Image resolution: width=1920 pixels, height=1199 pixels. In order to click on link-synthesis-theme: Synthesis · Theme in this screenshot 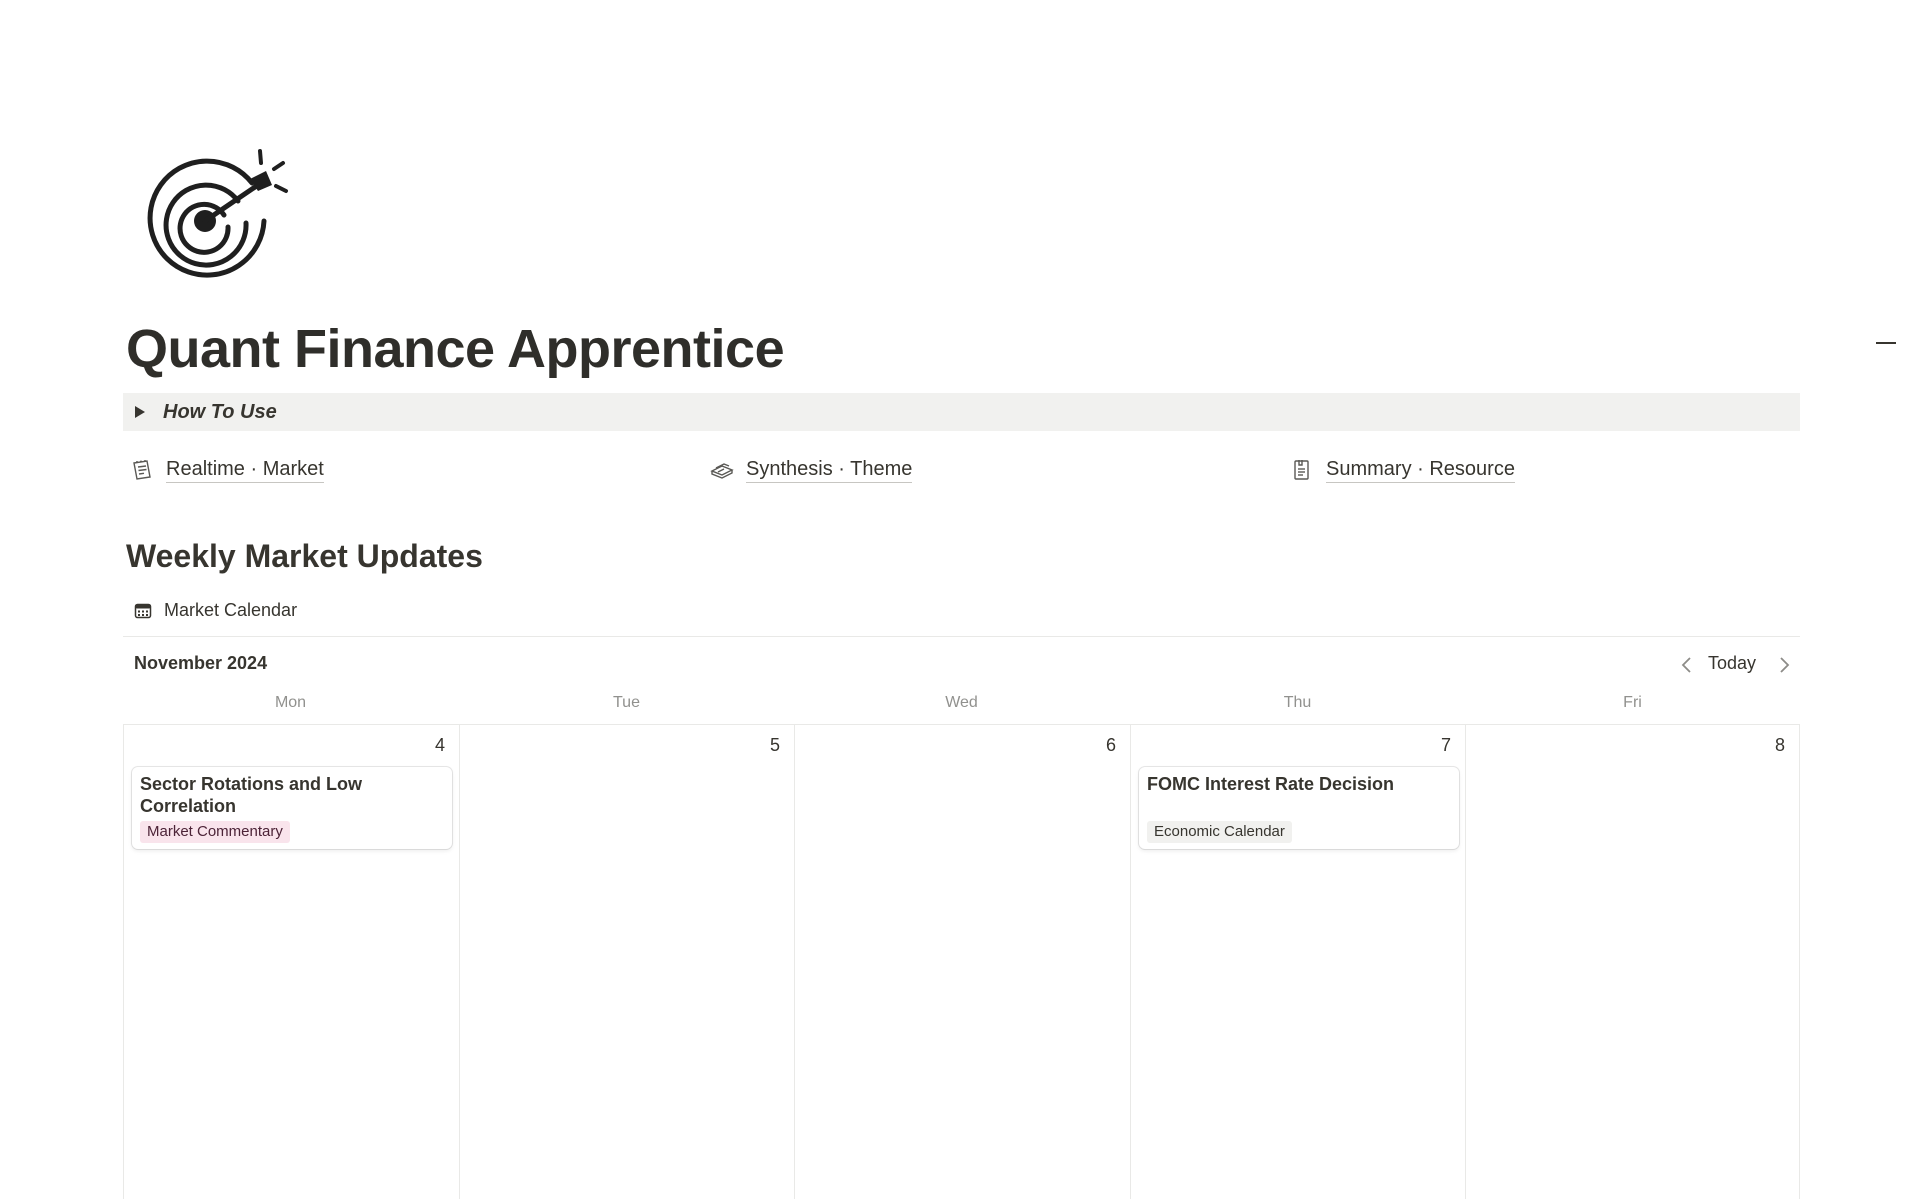, I will do `click(811, 470)`.